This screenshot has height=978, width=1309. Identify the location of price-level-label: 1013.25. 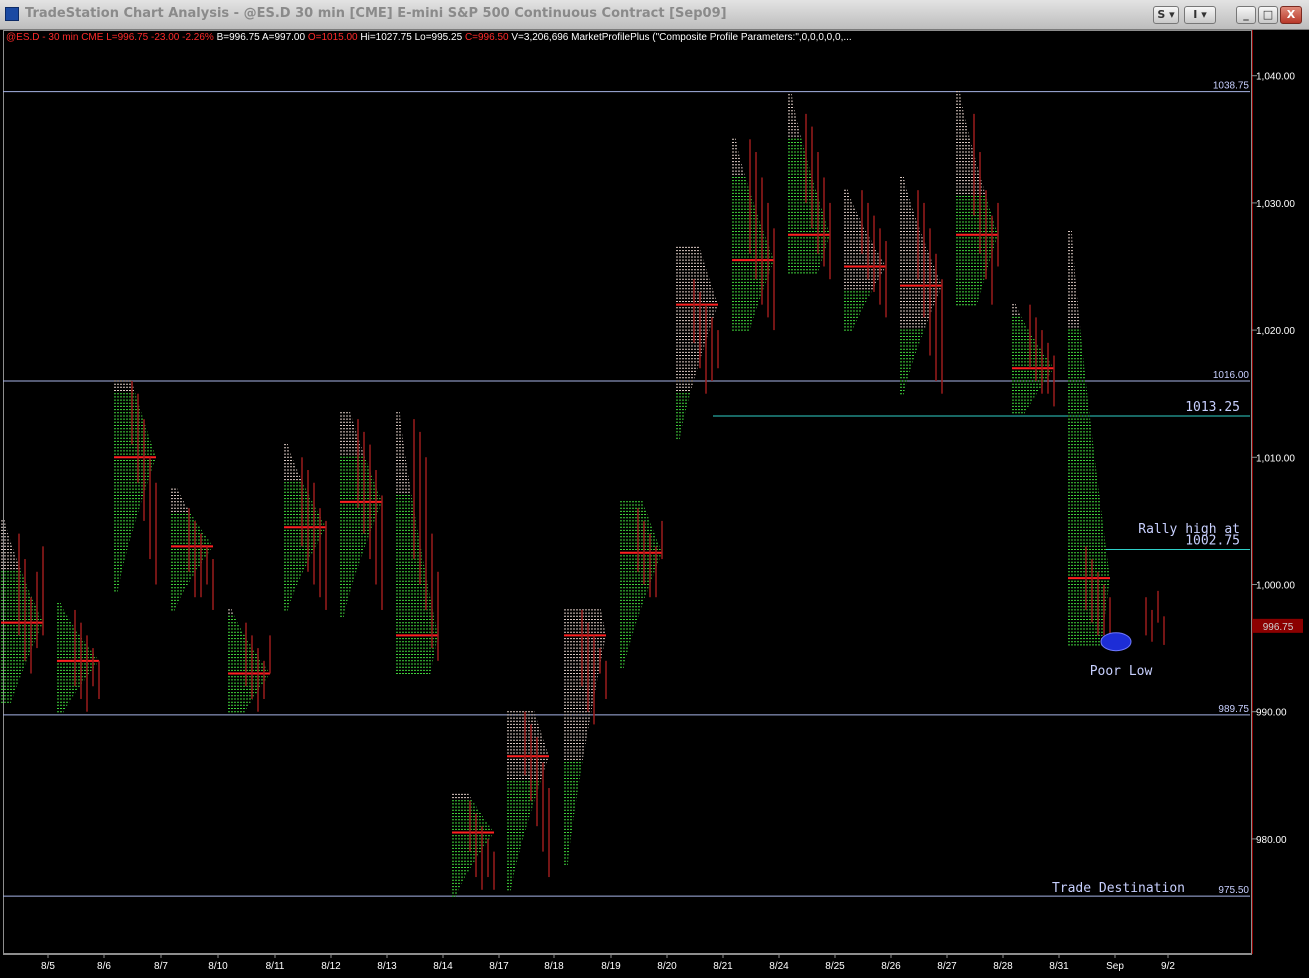
(1212, 407).